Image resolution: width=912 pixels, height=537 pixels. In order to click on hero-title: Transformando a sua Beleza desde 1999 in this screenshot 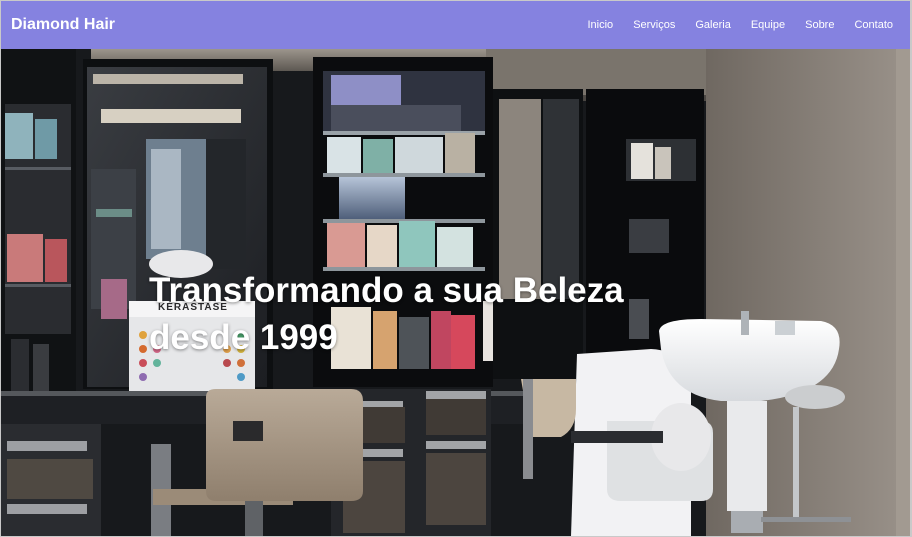, I will do `click(429, 314)`.